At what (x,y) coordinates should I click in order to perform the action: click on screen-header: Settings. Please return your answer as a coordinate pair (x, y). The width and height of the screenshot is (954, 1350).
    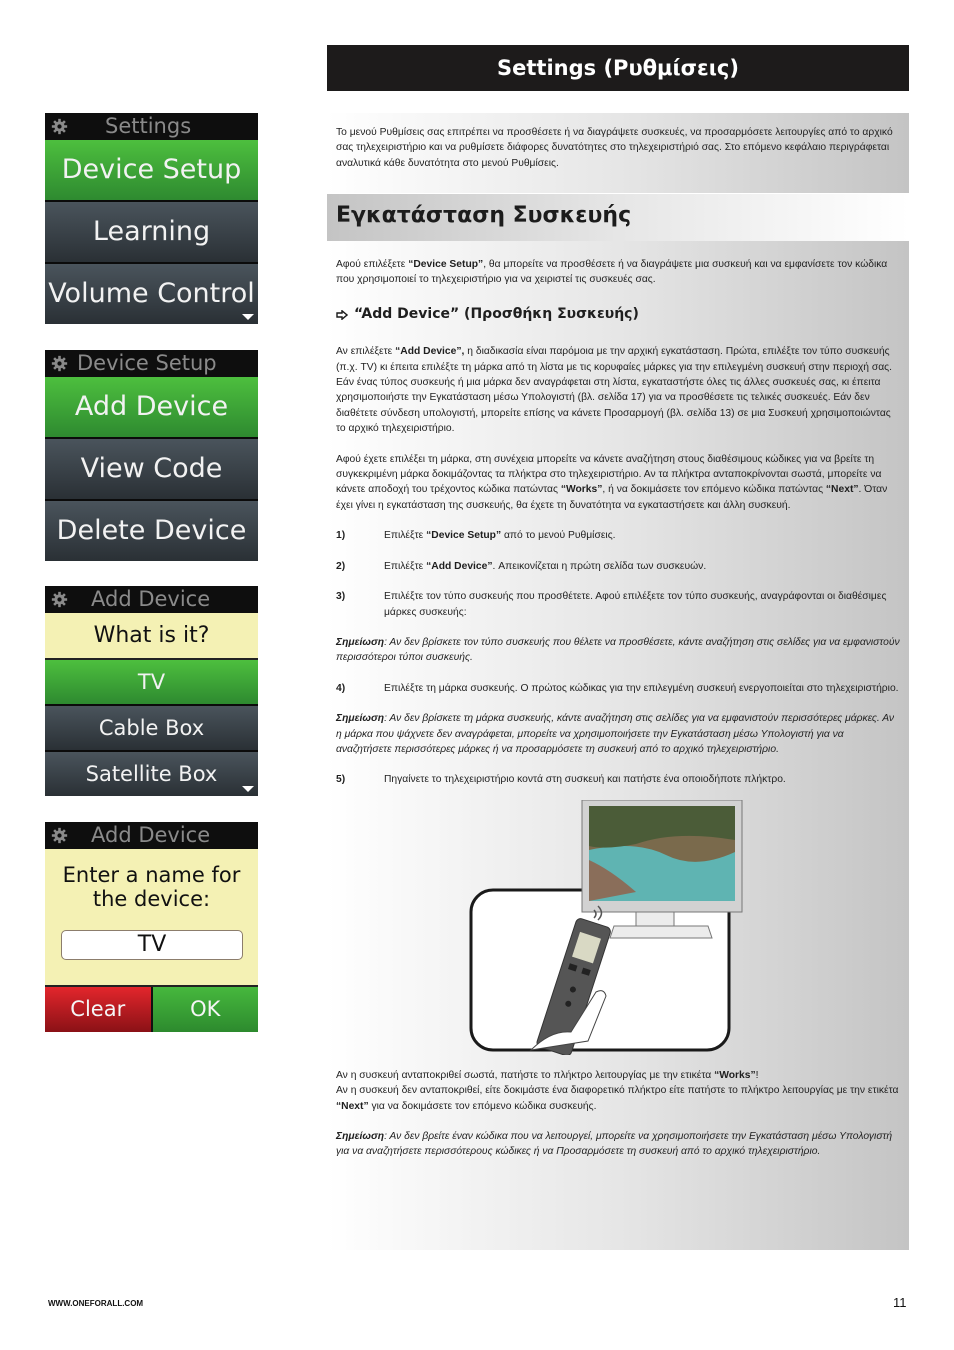
    Looking at the image, I should click on (151, 126).